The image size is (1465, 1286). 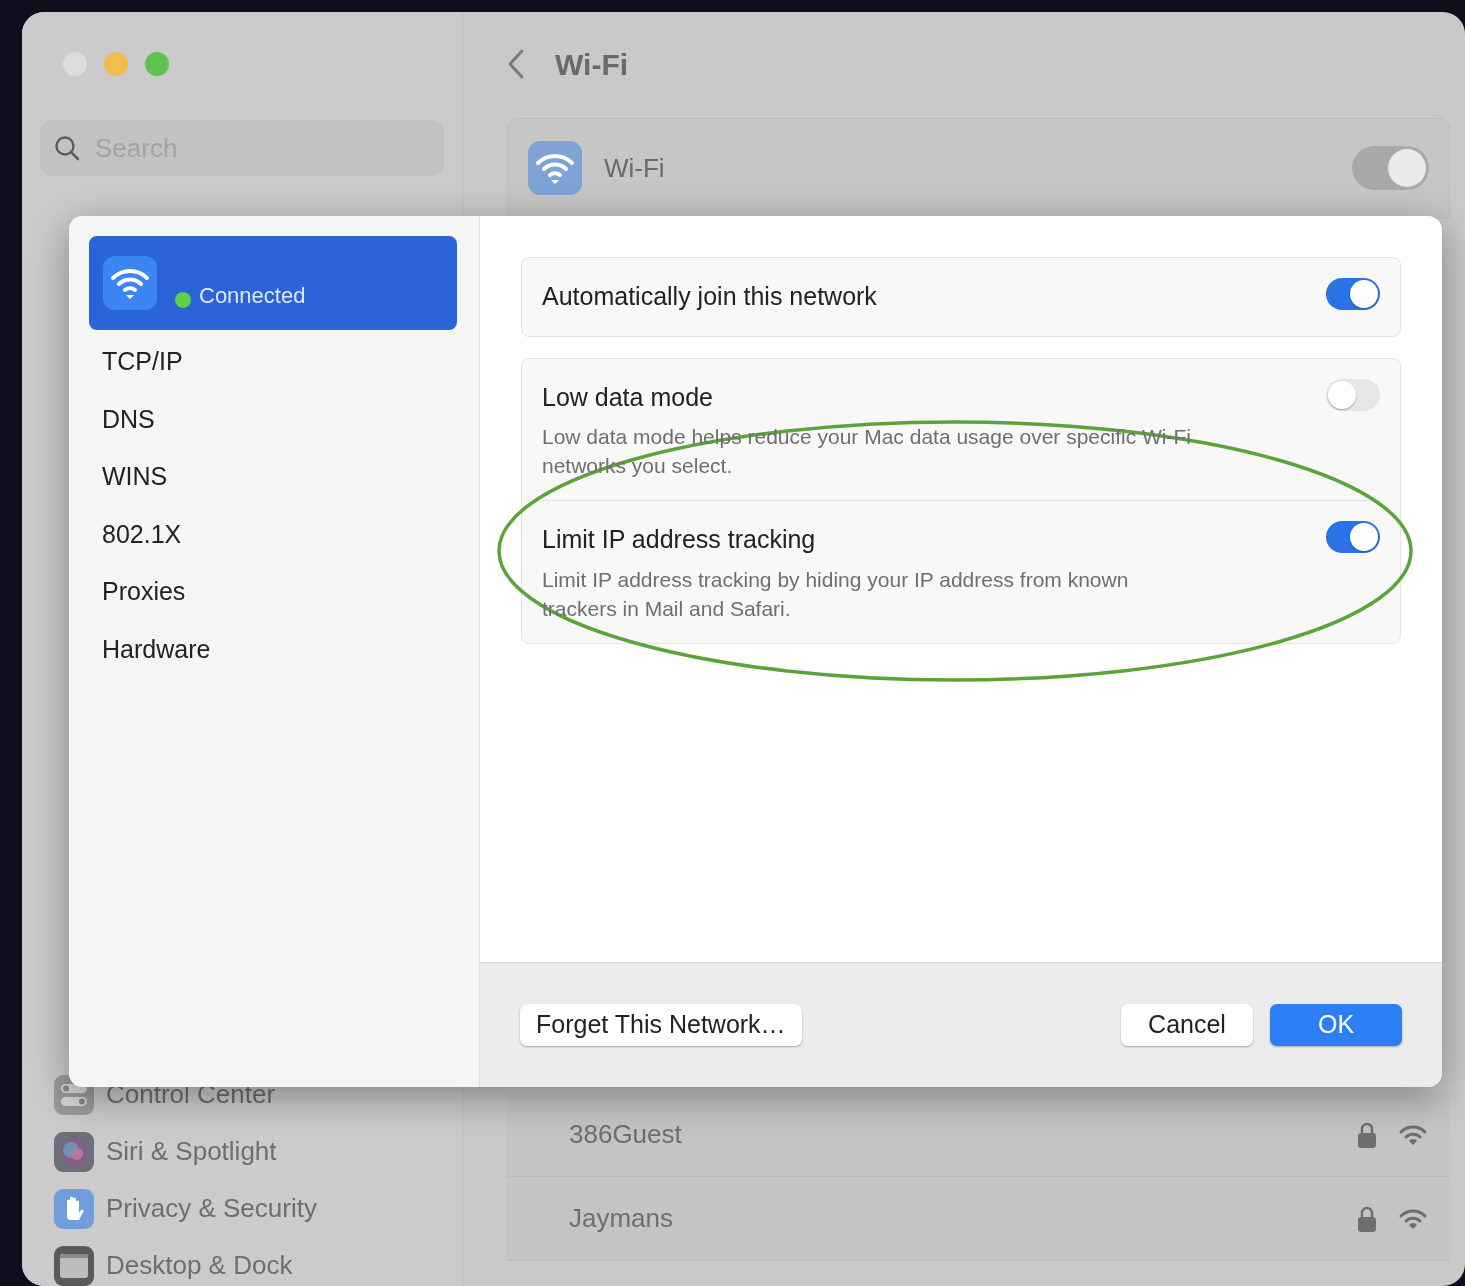 I want to click on network-item: Connected, so click(x=273, y=283).